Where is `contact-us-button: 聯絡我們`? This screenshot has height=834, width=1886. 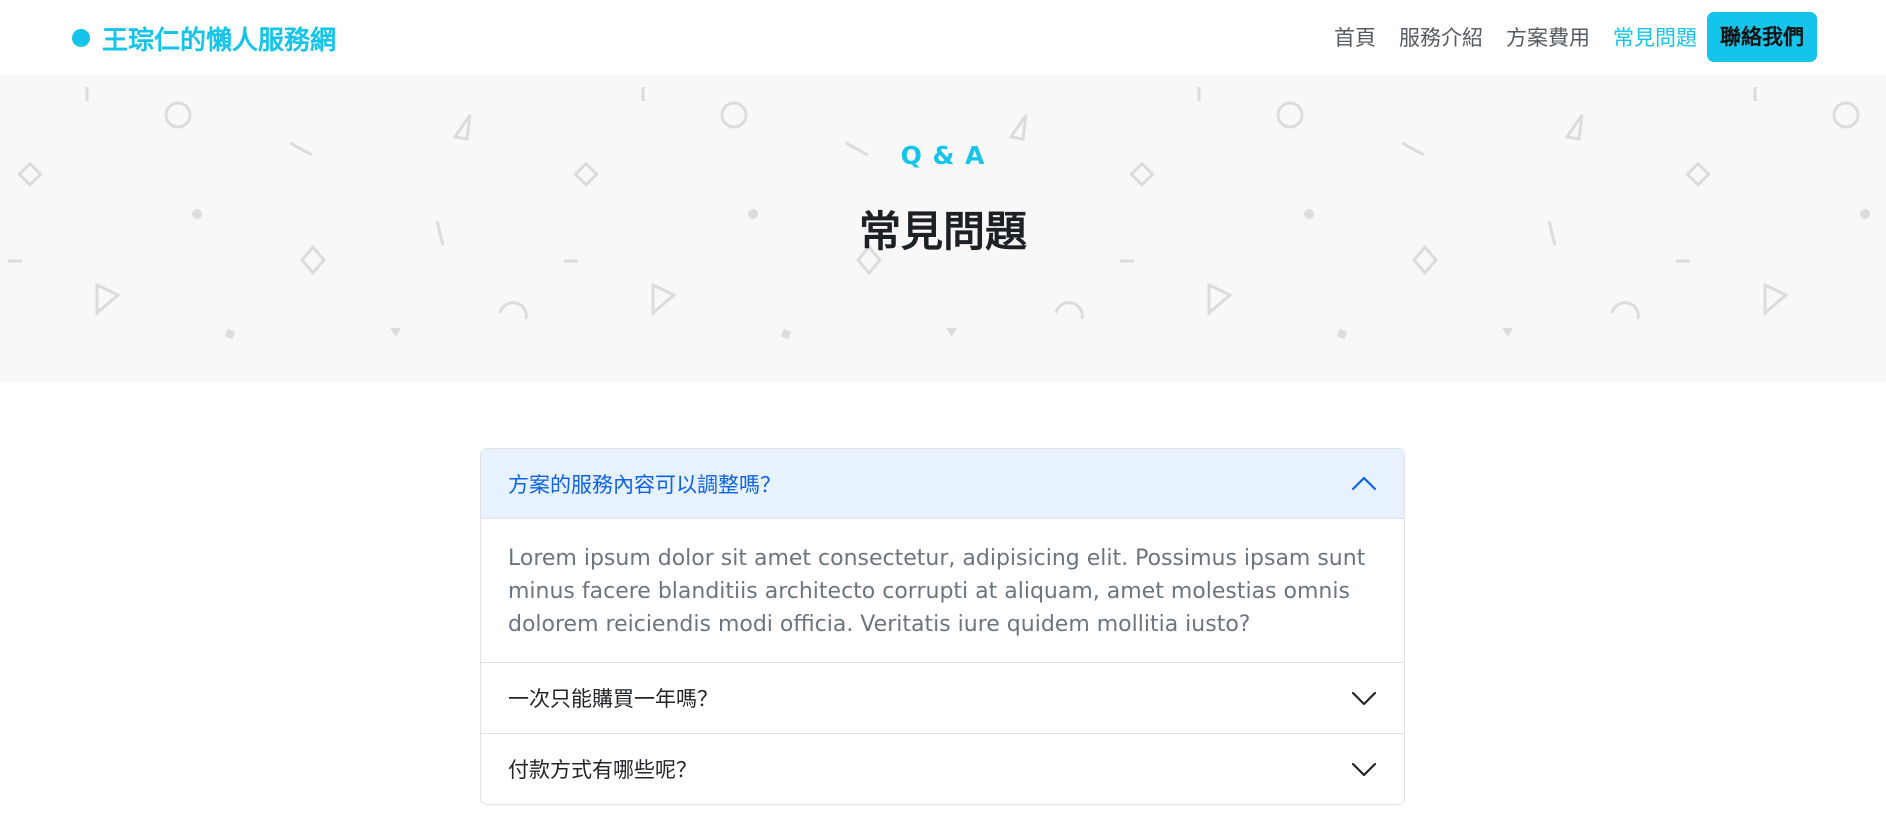
contact-us-button: 聯絡我們 is located at coordinates (1762, 37).